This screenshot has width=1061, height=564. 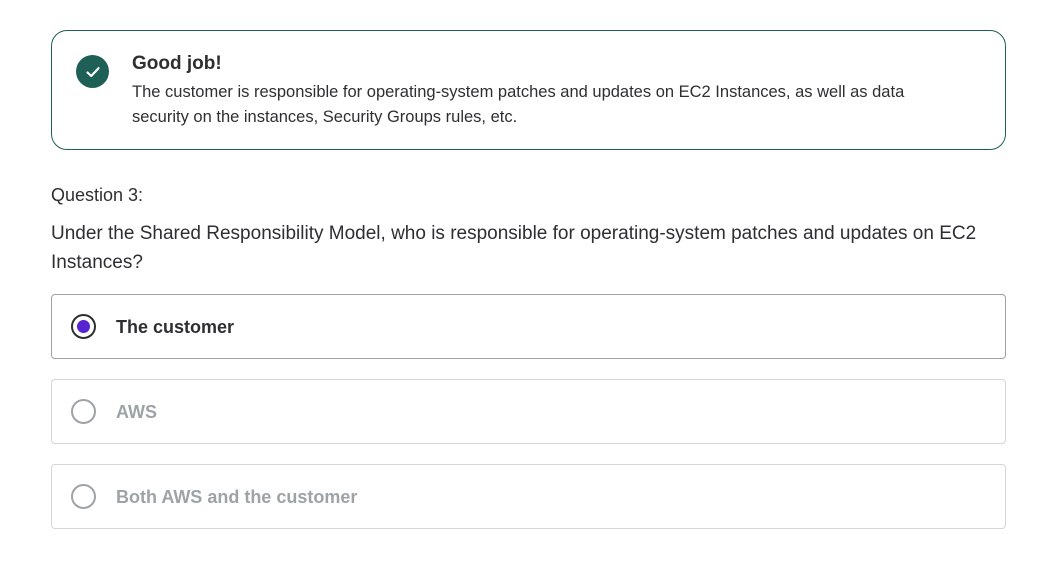 What do you see at coordinates (92, 71) in the screenshot?
I see `check-icon` at bounding box center [92, 71].